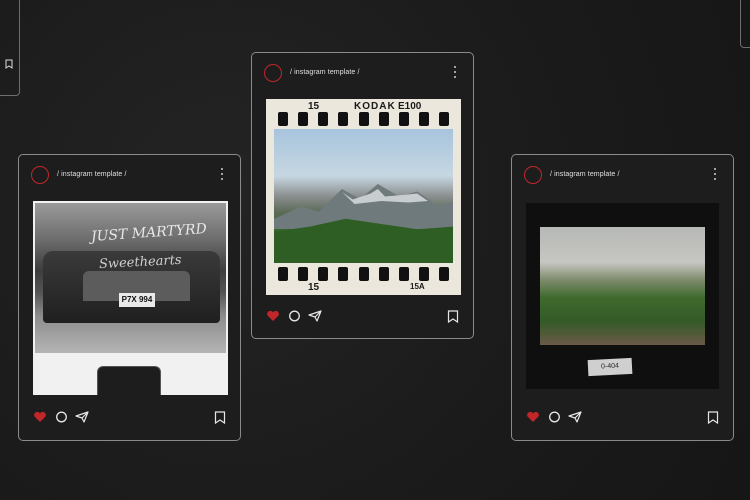  What do you see at coordinates (410, 106) in the screenshot?
I see `film-stock: E100` at bounding box center [410, 106].